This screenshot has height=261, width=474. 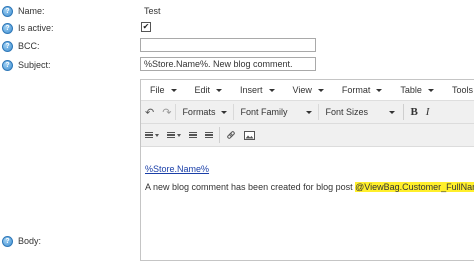 What do you see at coordinates (346, 112) in the screenshot?
I see `font-sizes-label: Font Sizes` at bounding box center [346, 112].